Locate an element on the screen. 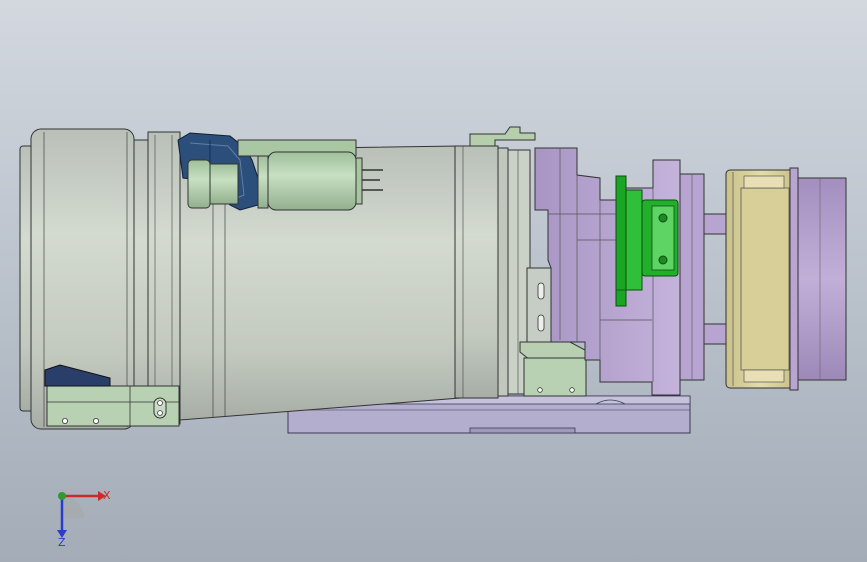 The height and width of the screenshot is (562, 867). orientation-triad: X Z is located at coordinates (84, 518).